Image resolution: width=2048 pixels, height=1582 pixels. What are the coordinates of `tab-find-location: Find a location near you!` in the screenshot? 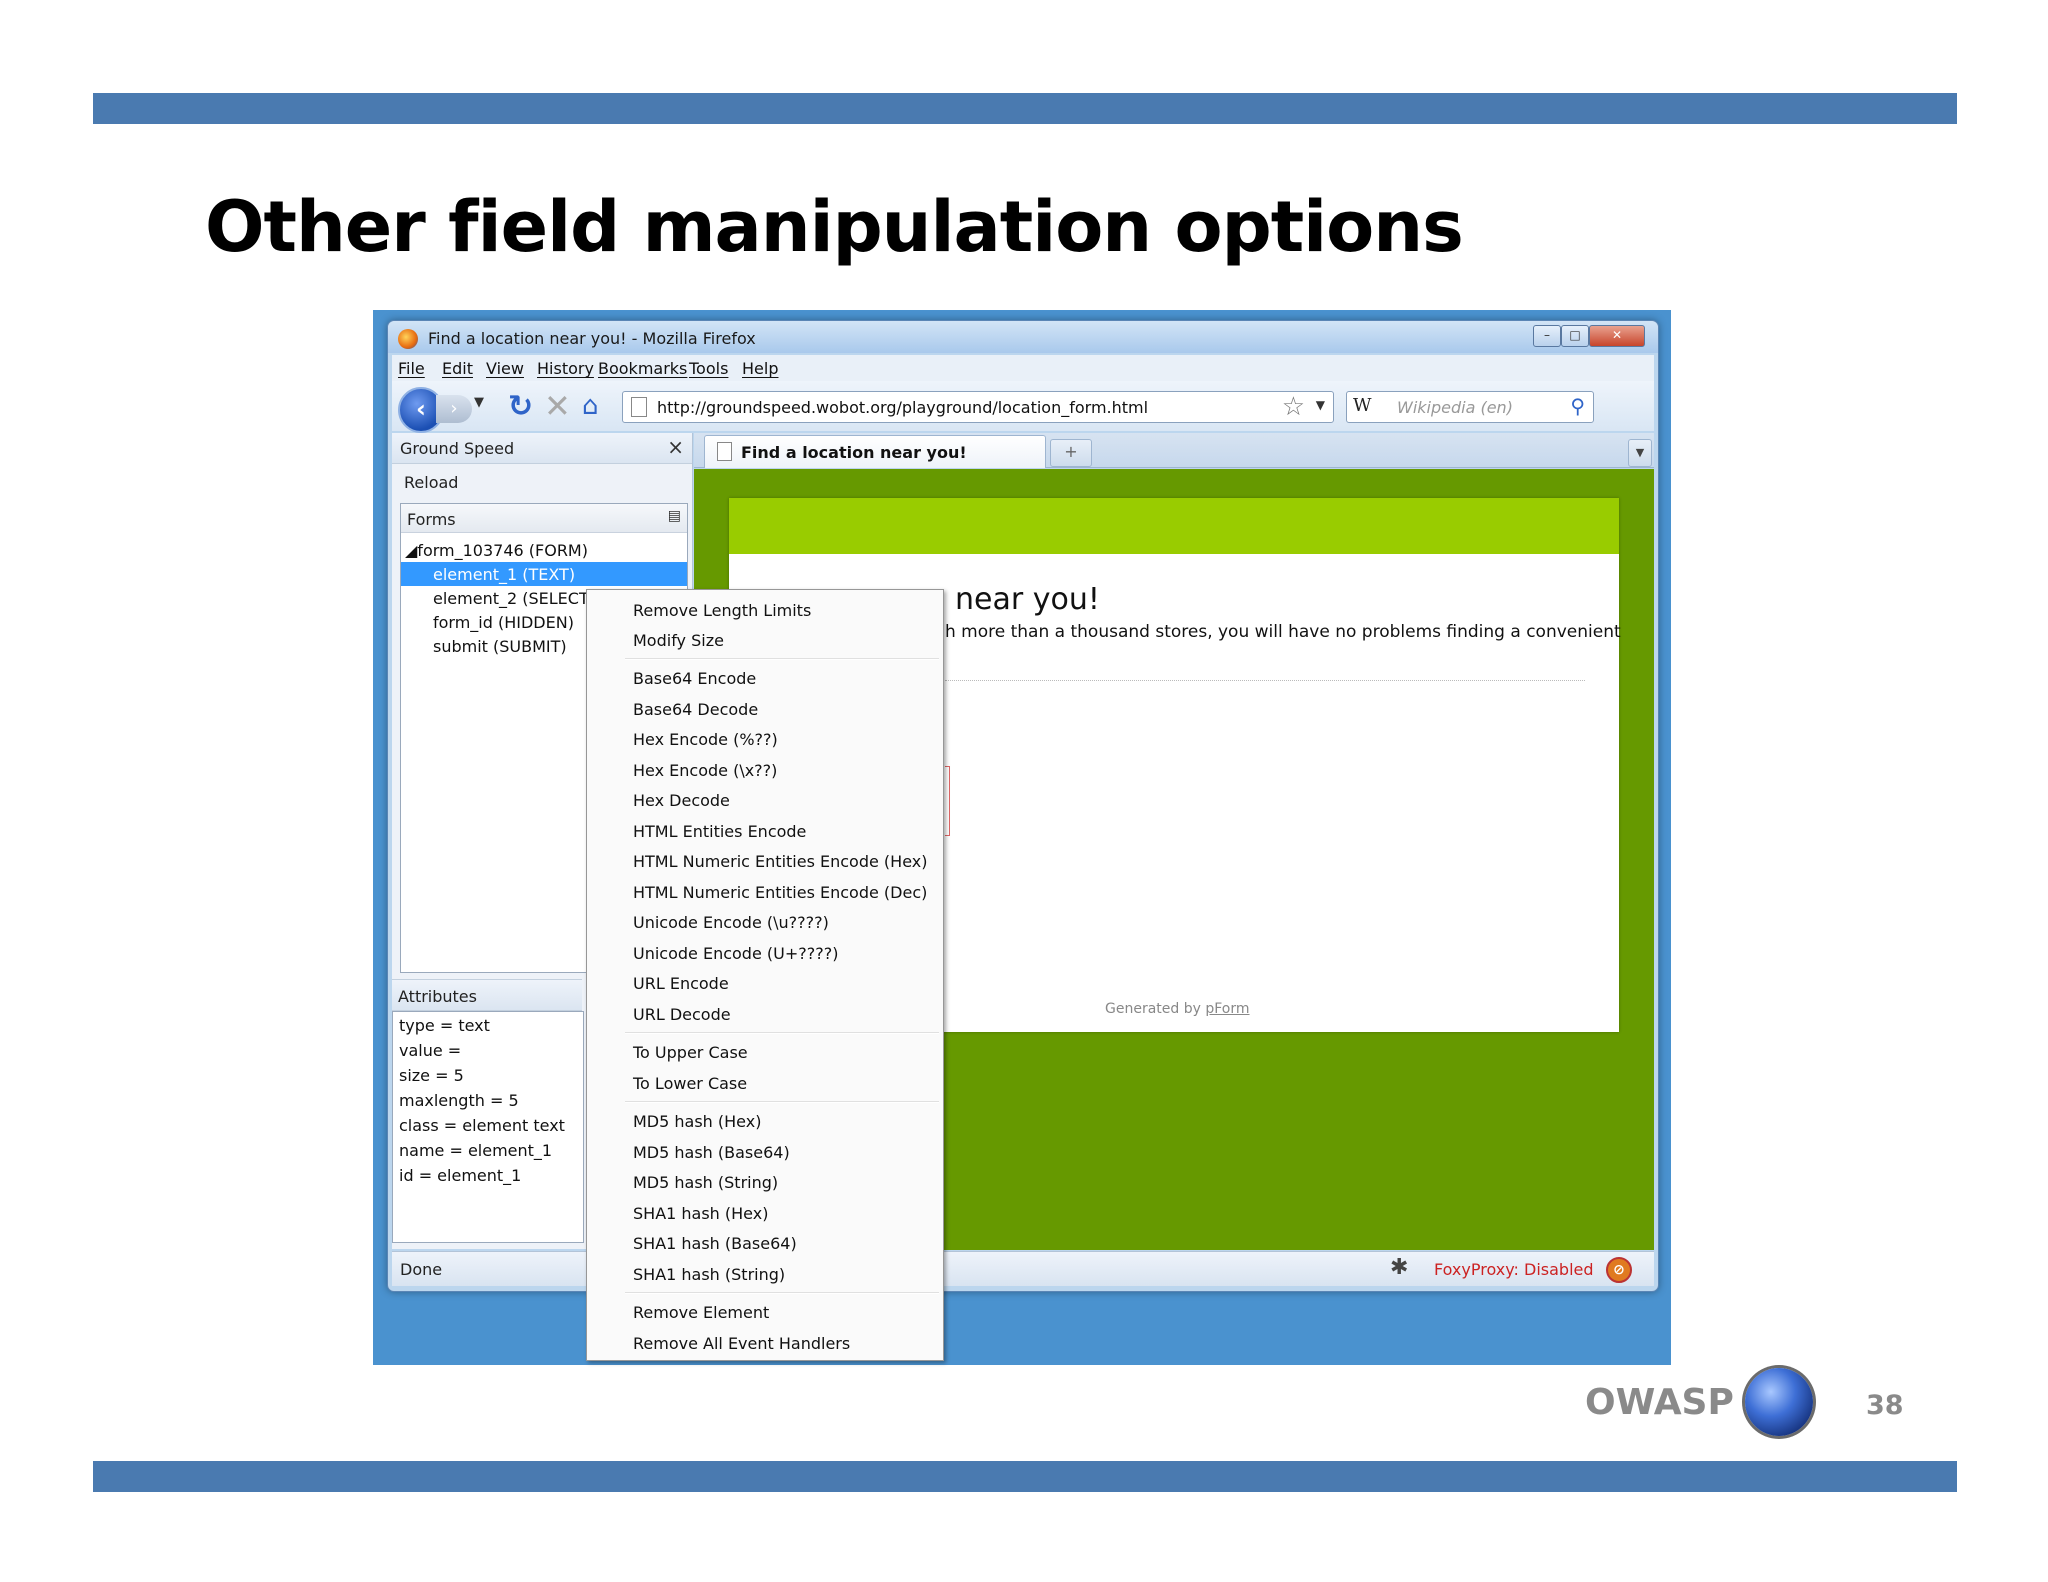 It's located at (875, 451).